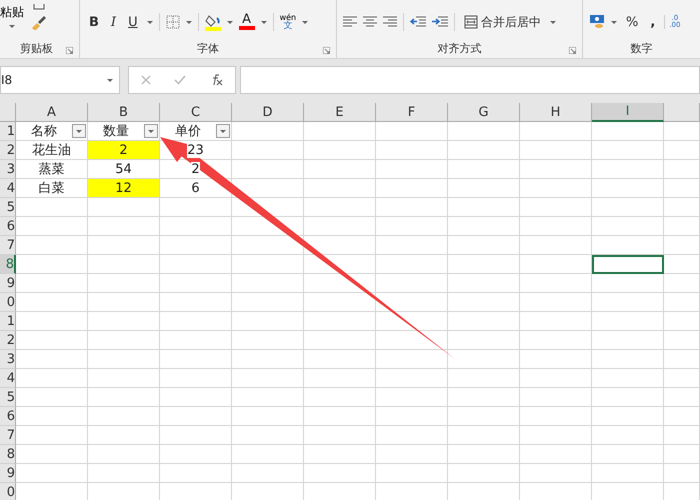 The image size is (700, 500). I want to click on align-right-icon, so click(390, 22).